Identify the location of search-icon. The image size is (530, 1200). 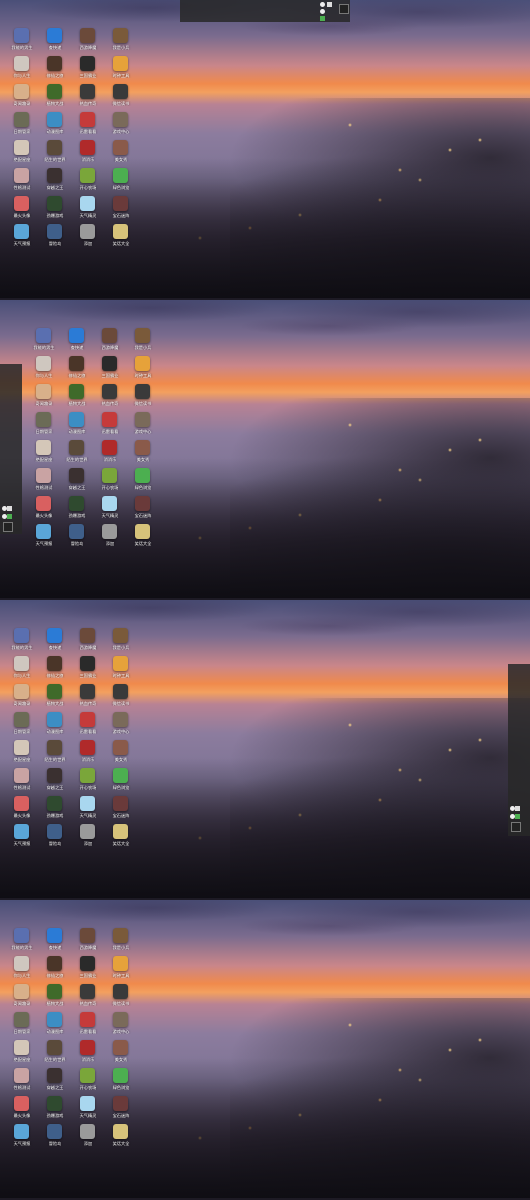
(322, 11).